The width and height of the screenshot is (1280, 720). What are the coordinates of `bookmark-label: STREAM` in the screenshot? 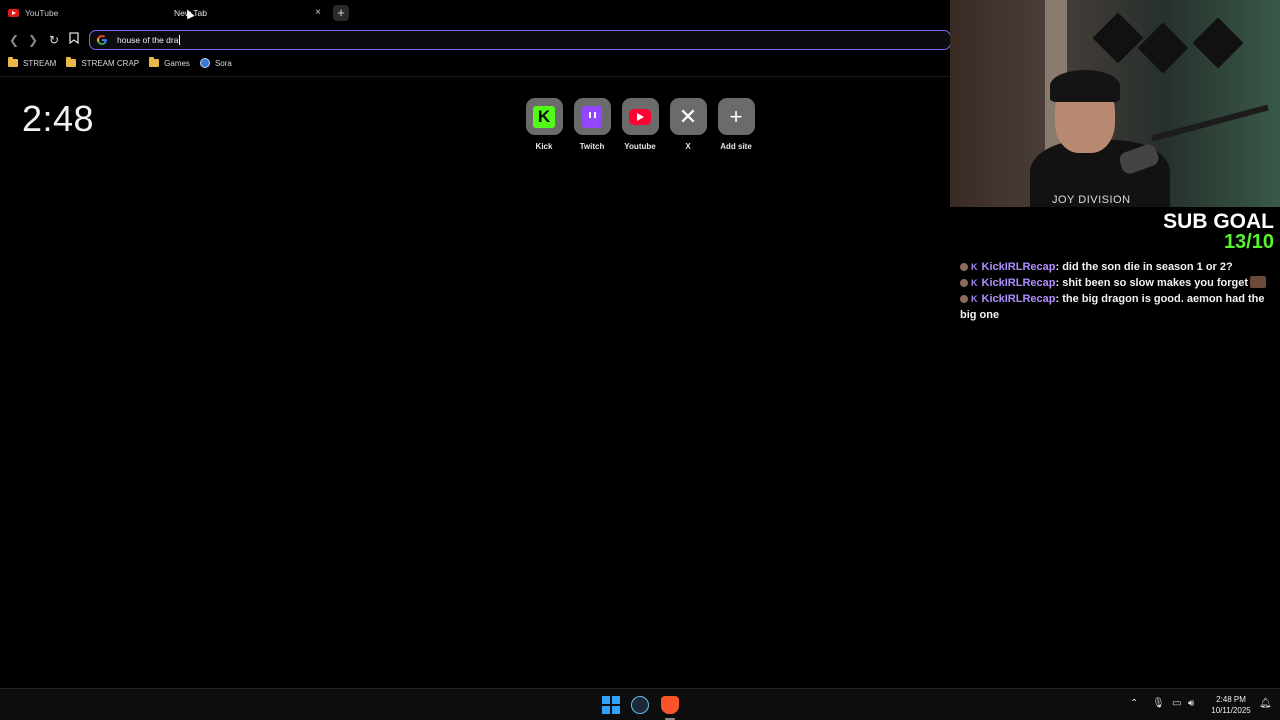 It's located at (40, 63).